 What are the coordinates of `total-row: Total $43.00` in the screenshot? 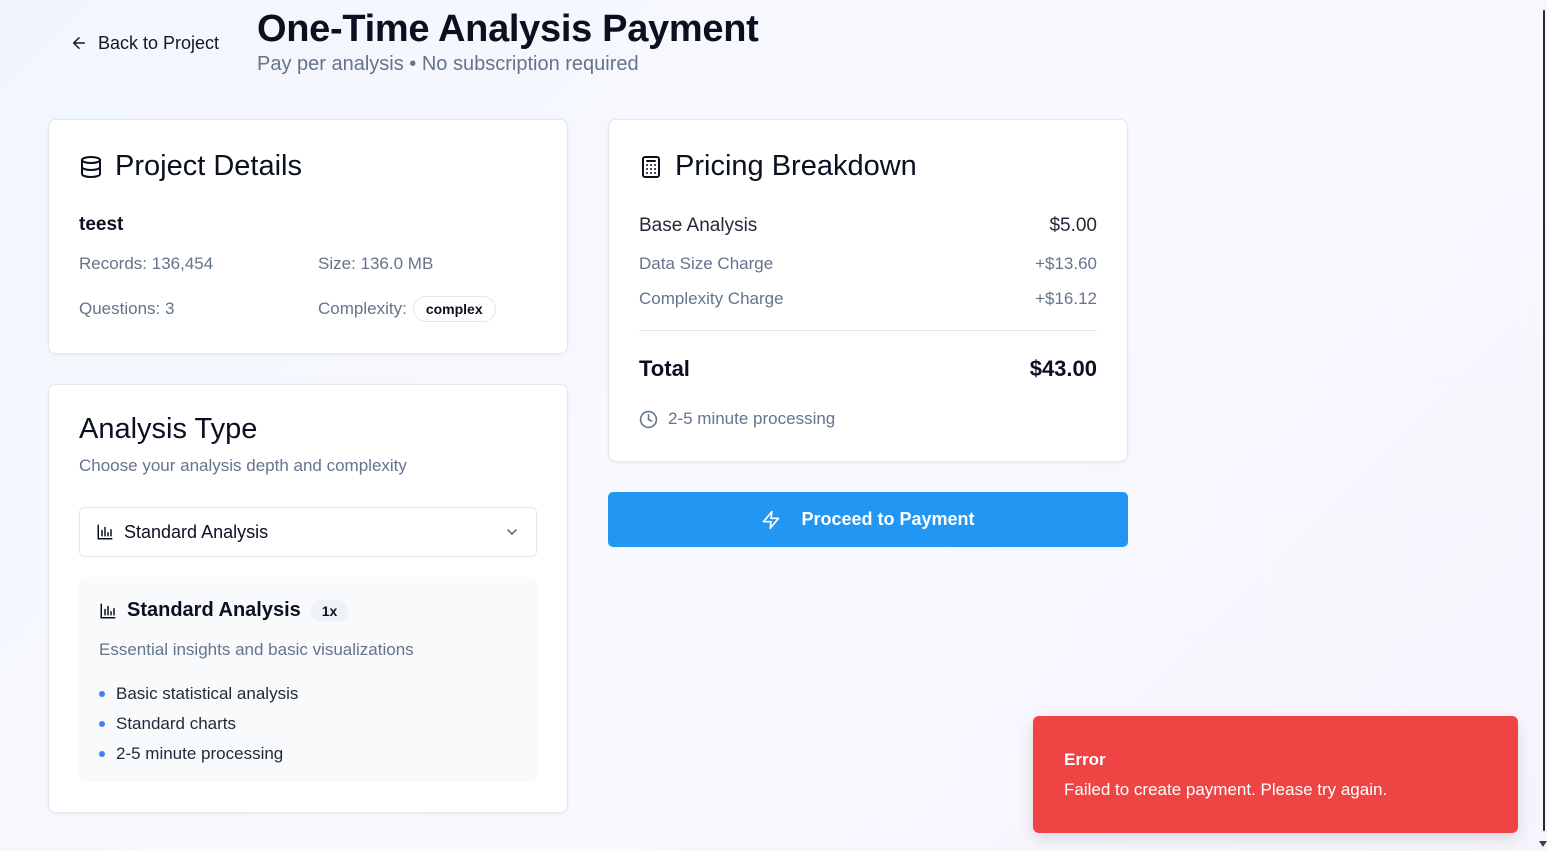 It's located at (868, 369).